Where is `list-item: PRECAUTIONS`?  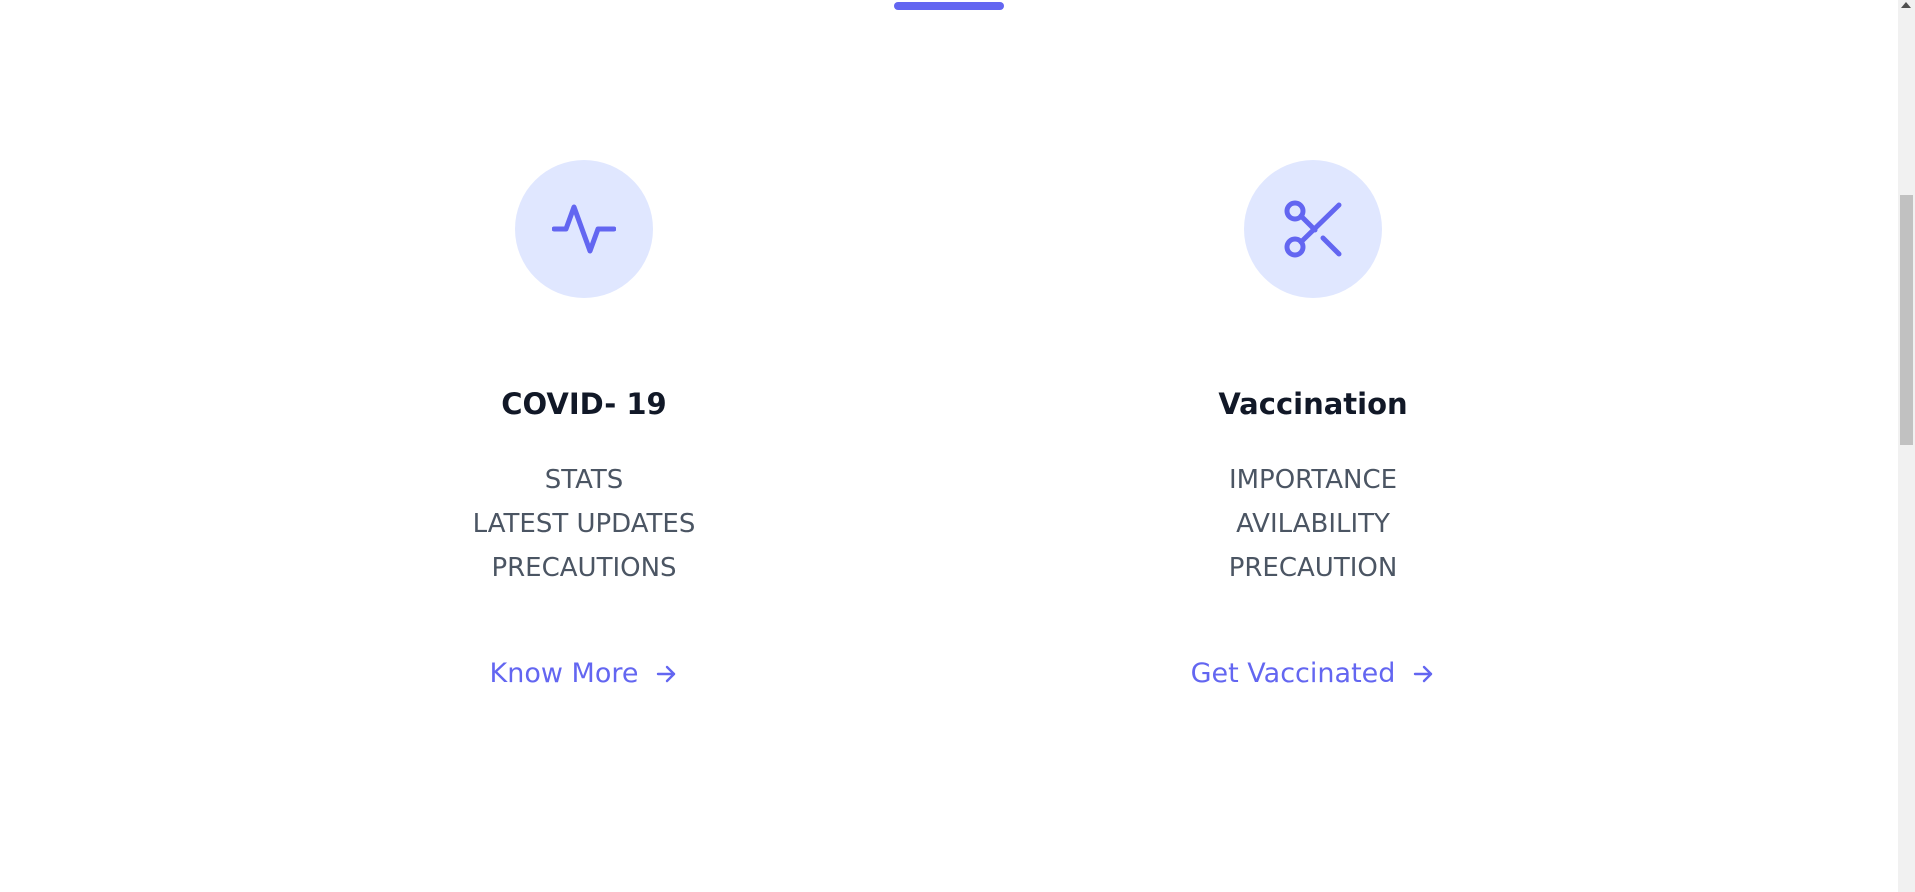 list-item: PRECAUTIONS is located at coordinates (584, 568).